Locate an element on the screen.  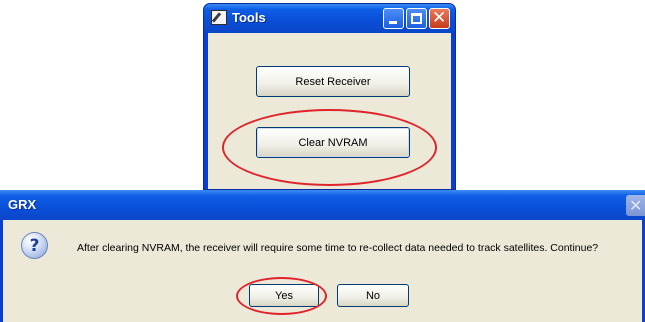
no-button: No is located at coordinates (373, 295).